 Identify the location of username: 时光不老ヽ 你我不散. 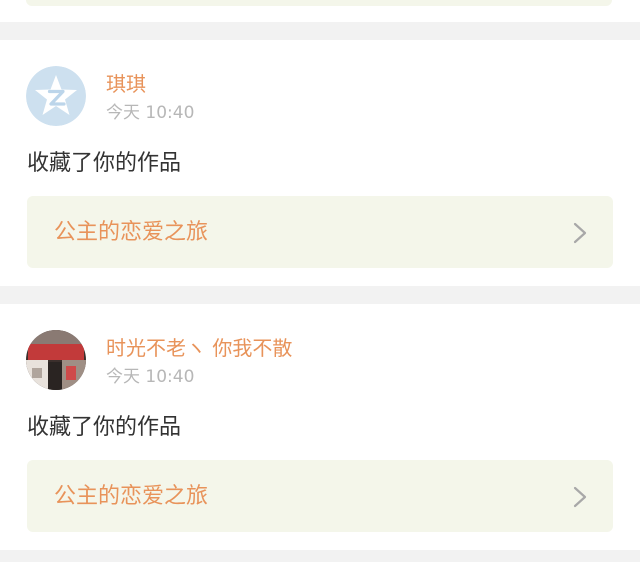
(199, 348).